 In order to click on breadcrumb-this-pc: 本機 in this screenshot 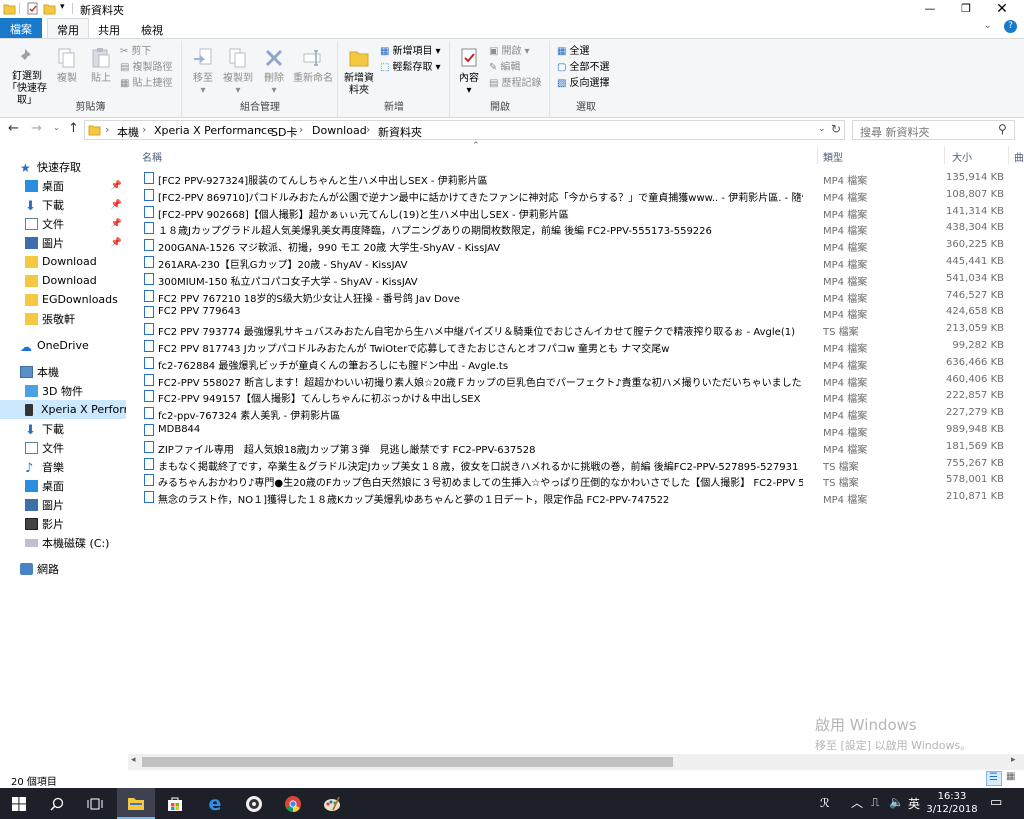, I will do `click(128, 132)`.